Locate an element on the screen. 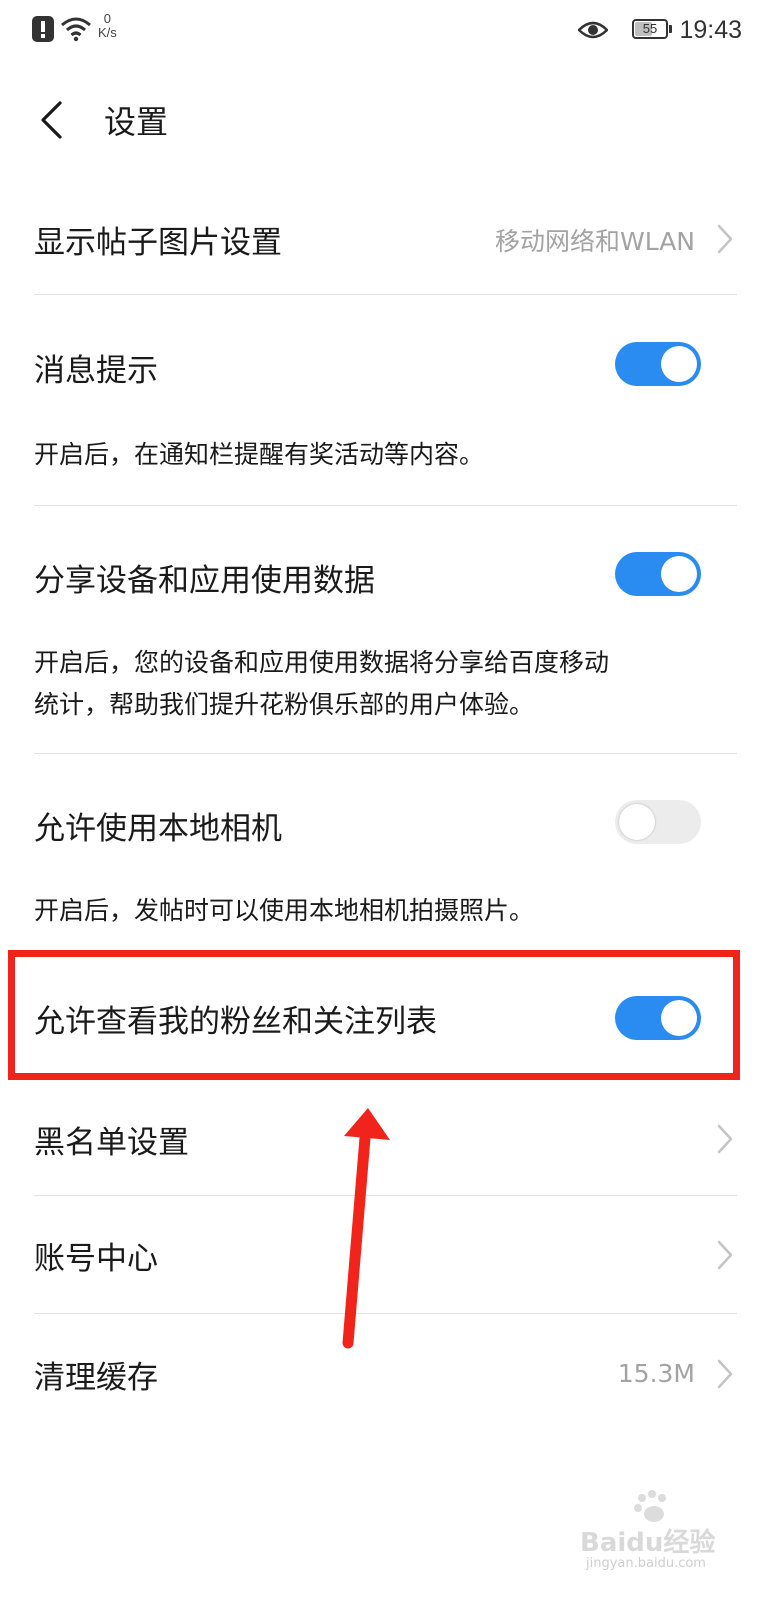  baidu-paw-icon is located at coordinates (650, 1506).